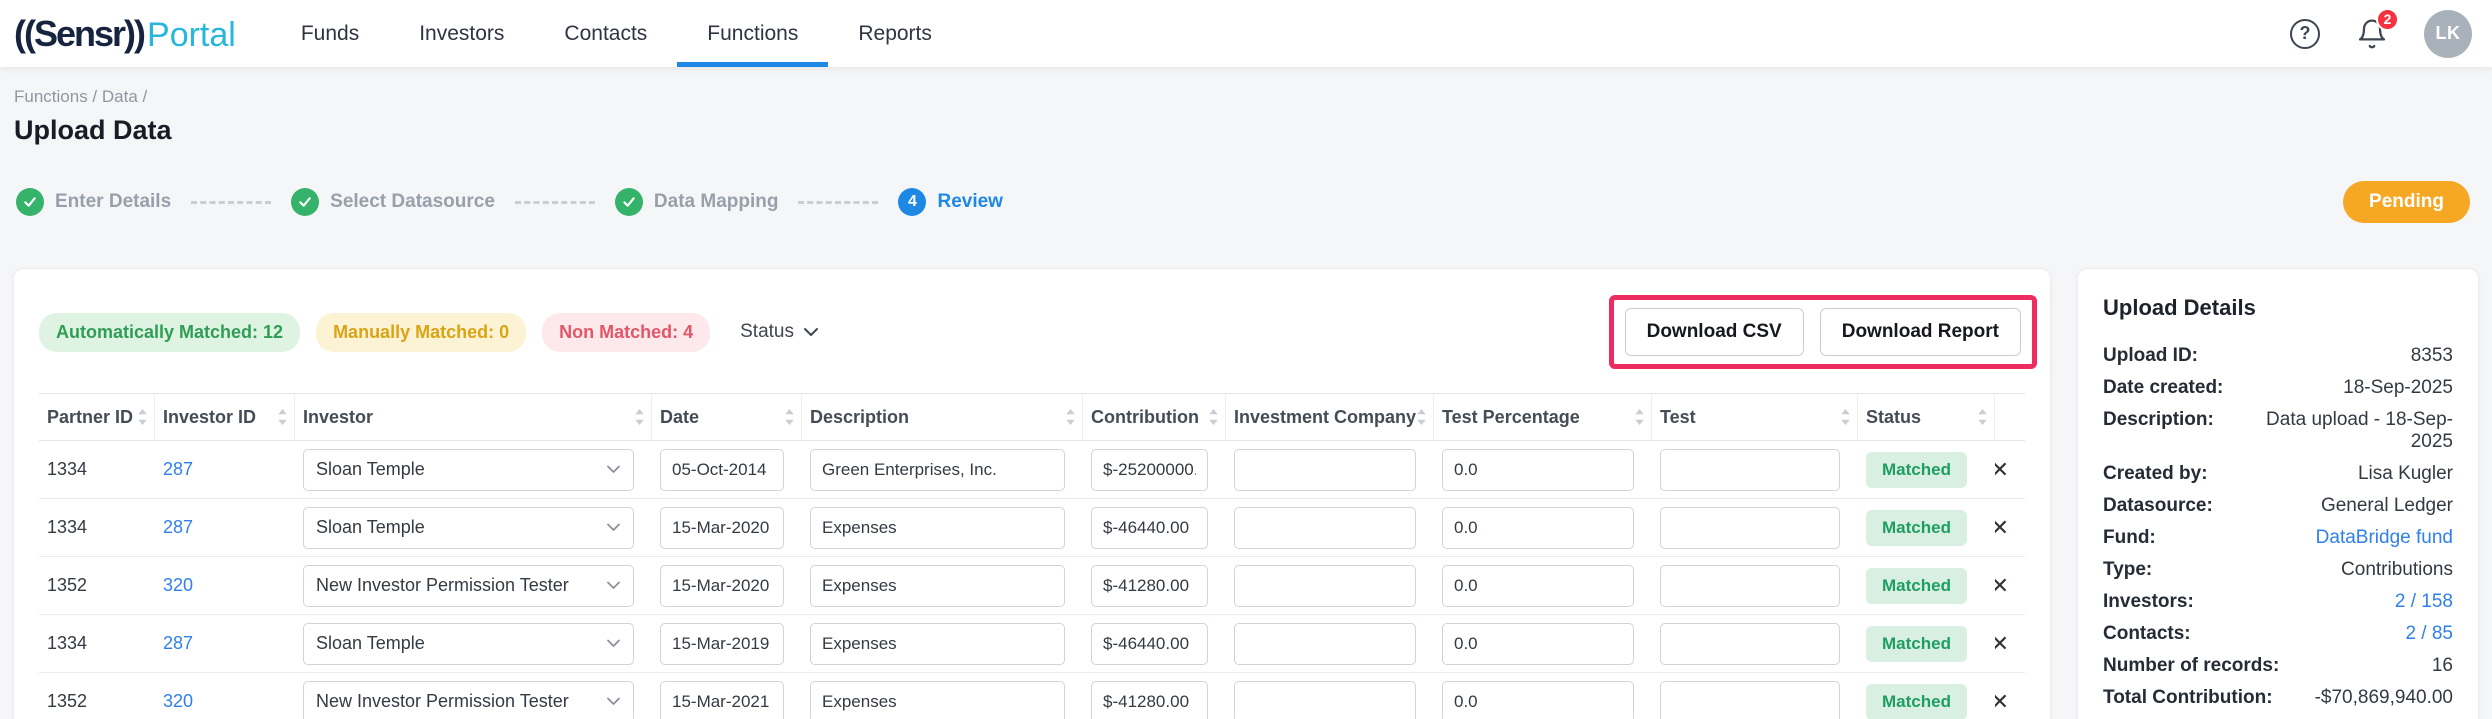 The height and width of the screenshot is (719, 2492). What do you see at coordinates (2448, 33) in the screenshot?
I see `user-avatar: LK` at bounding box center [2448, 33].